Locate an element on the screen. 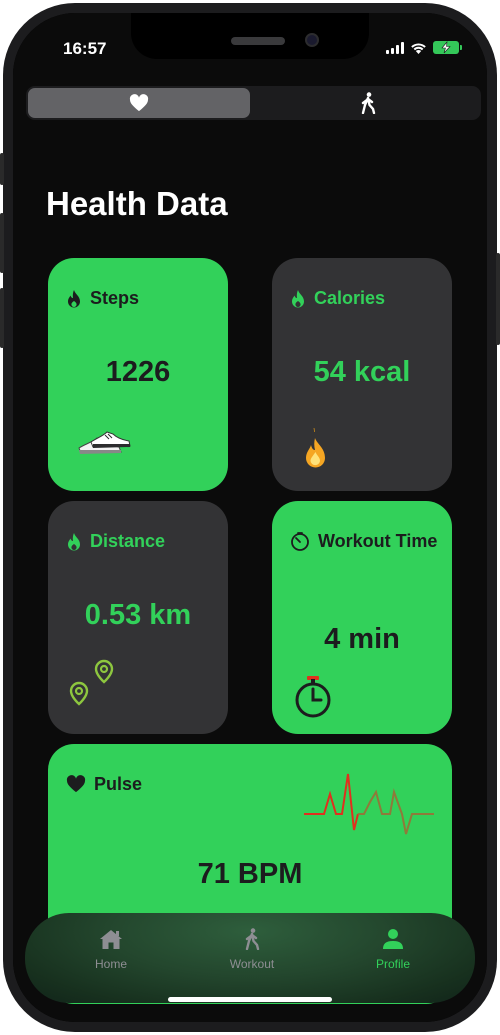 This screenshot has width=500, height=1035. fire-icon is located at coordinates (315, 447).